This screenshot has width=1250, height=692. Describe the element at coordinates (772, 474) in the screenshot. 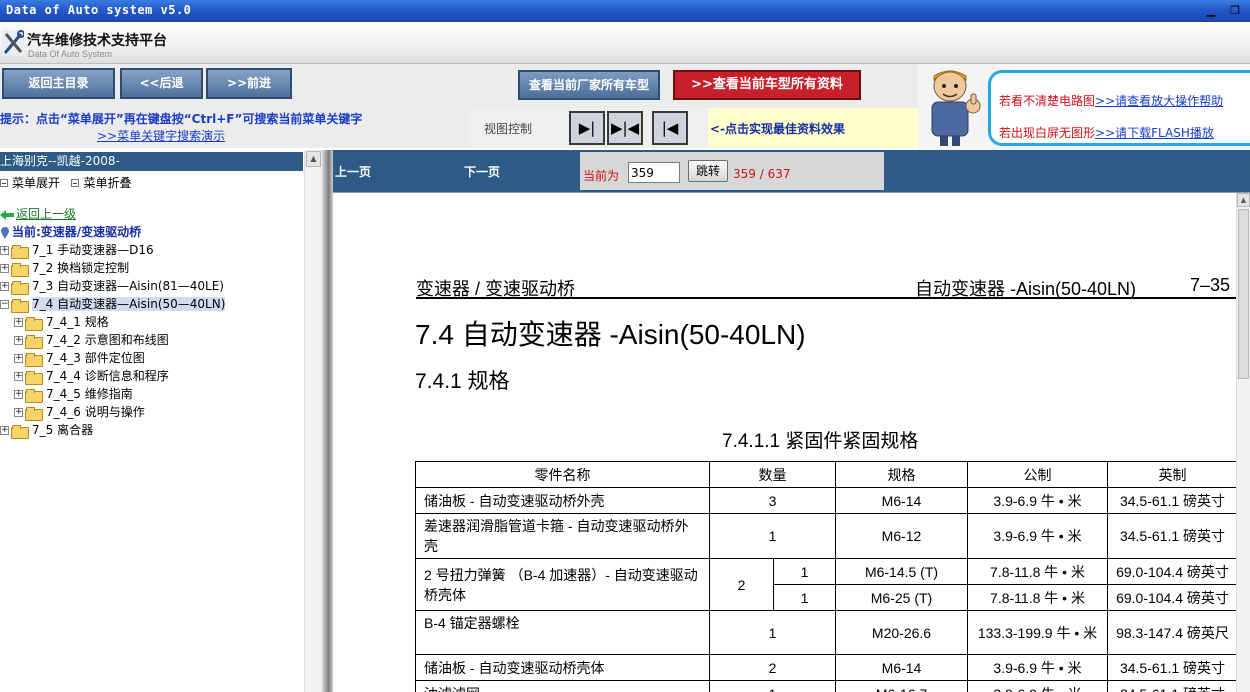

I see `col-header-qty: 数量` at that location.